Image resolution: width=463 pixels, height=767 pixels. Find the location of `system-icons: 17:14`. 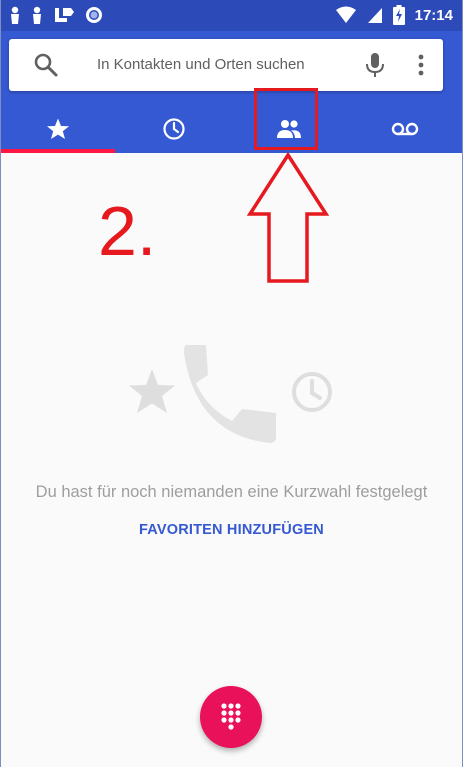

system-icons: 17:14 is located at coordinates (394, 15).